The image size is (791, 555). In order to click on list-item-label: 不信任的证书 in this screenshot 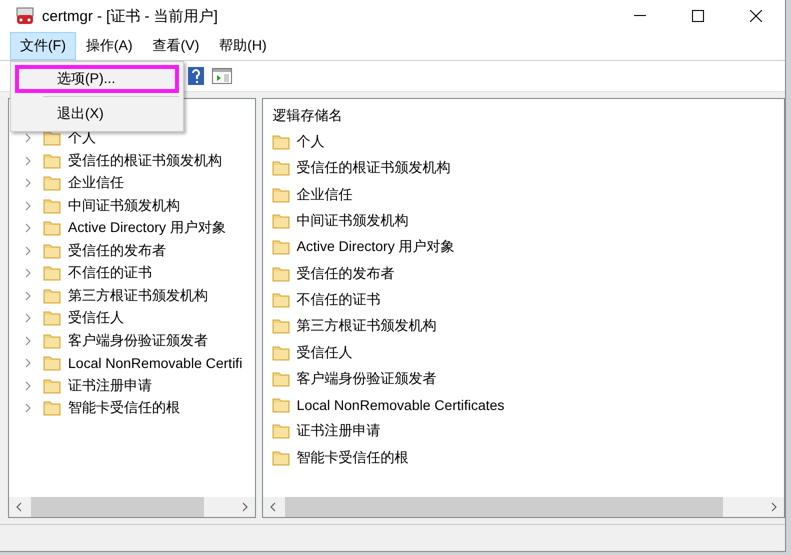, I will do `click(338, 299)`.